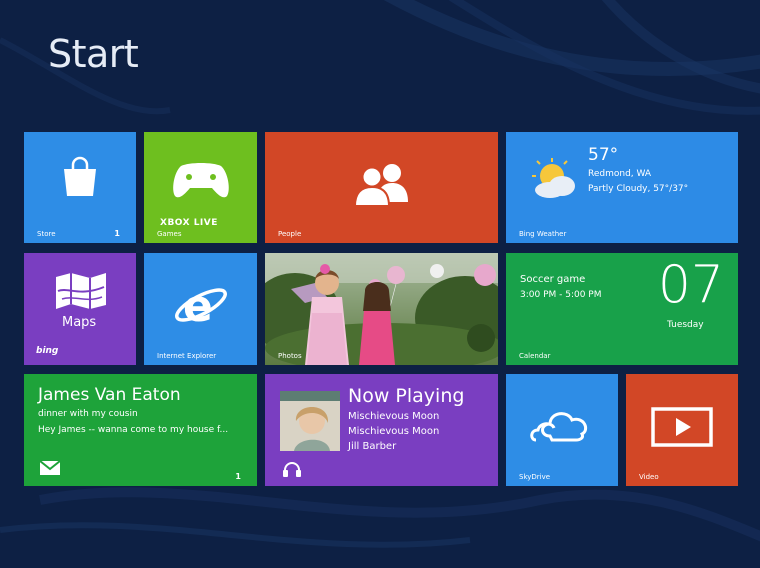 This screenshot has width=760, height=568. Describe the element at coordinates (394, 416) in the screenshot. I see `music-song: Mischievous Moon` at that location.